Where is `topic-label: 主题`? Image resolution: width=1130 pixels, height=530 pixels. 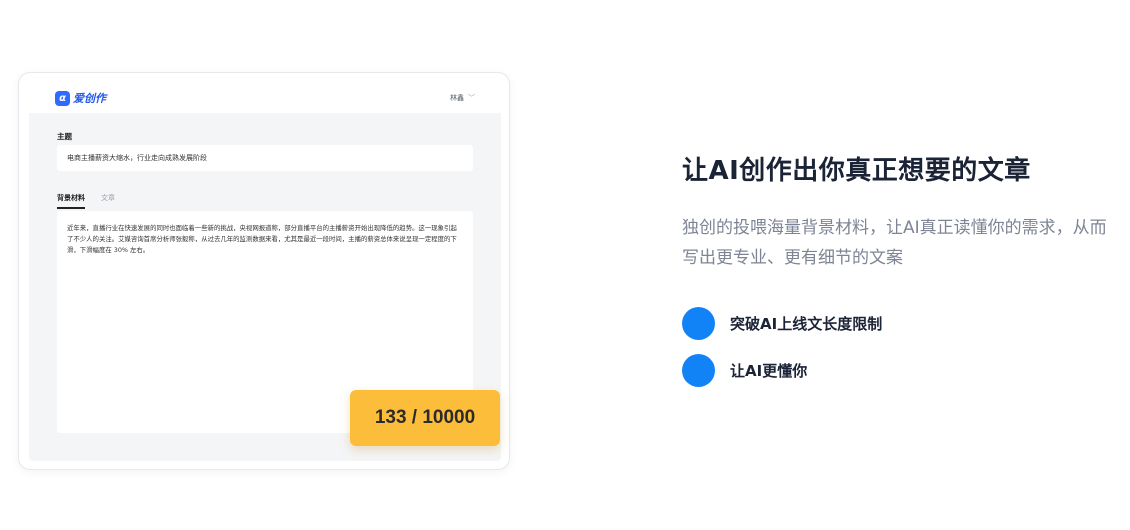 topic-label: 主题 is located at coordinates (64, 136).